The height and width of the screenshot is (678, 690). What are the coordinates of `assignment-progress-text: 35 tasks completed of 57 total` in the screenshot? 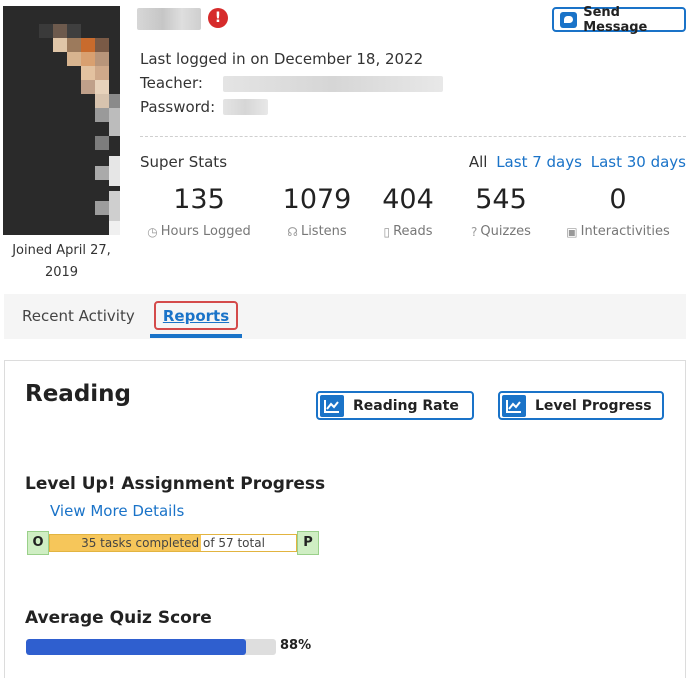 It's located at (173, 543).